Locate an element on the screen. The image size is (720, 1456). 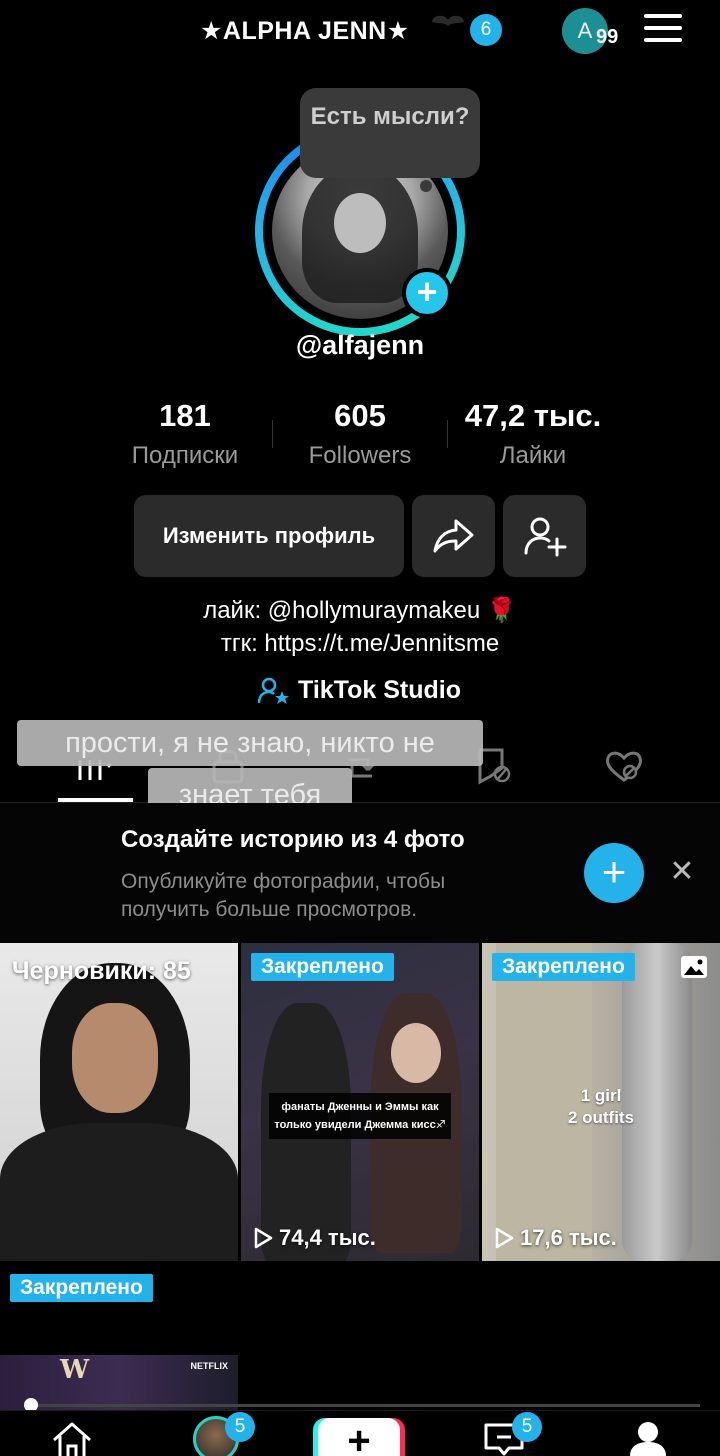
share-arrow-icon is located at coordinates (453, 536).